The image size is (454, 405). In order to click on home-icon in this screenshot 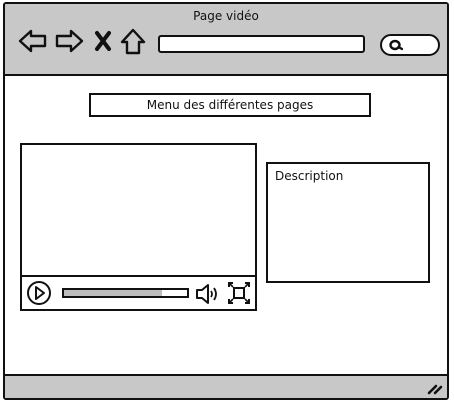, I will do `click(133, 42)`.